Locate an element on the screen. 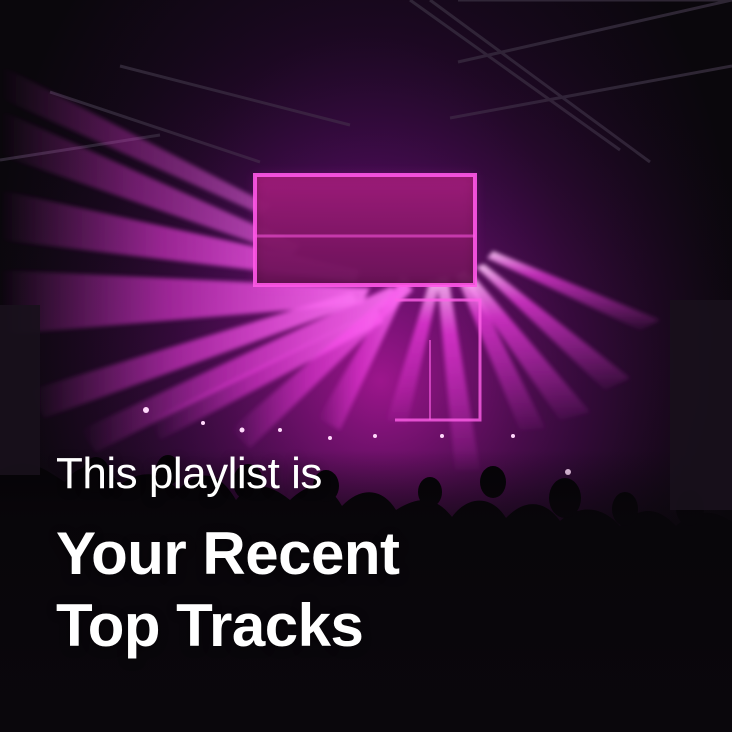 Image resolution: width=732 pixels, height=732 pixels. playlist-title-line-1: Your Recent is located at coordinates (228, 553).